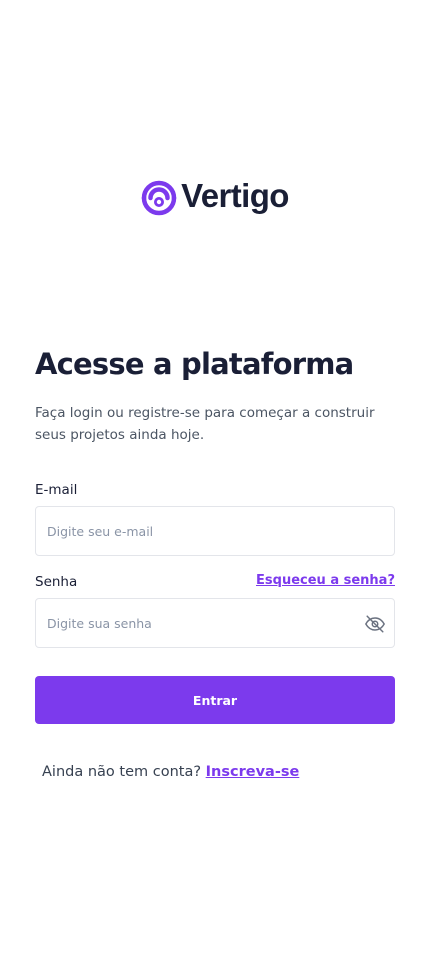 This screenshot has height=953, width=430. I want to click on eye-off-icon, so click(375, 624).